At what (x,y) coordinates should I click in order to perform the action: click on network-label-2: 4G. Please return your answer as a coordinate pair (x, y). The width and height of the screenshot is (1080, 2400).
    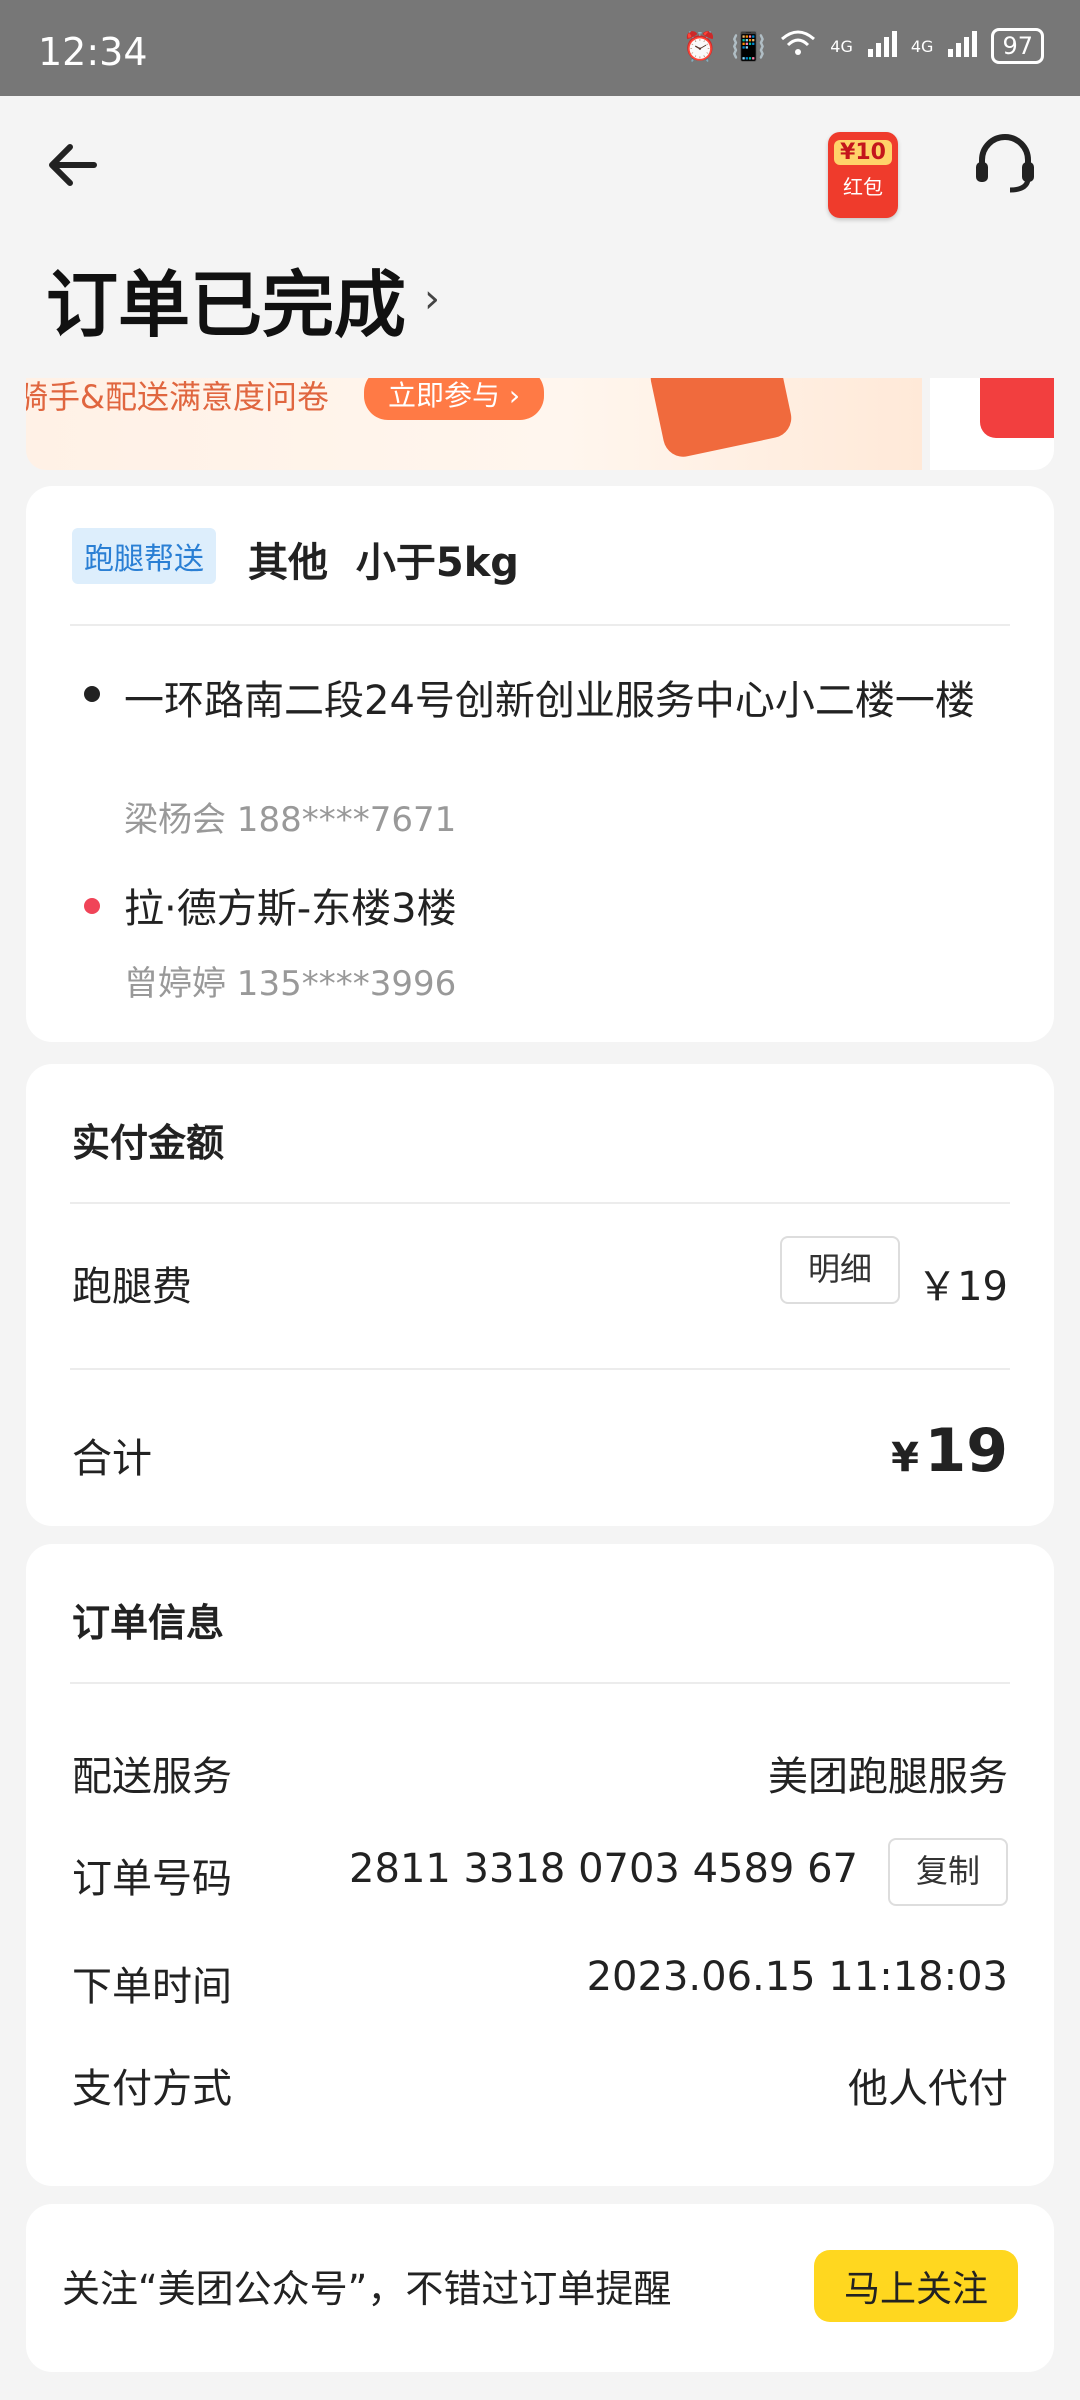
    Looking at the image, I should click on (922, 46).